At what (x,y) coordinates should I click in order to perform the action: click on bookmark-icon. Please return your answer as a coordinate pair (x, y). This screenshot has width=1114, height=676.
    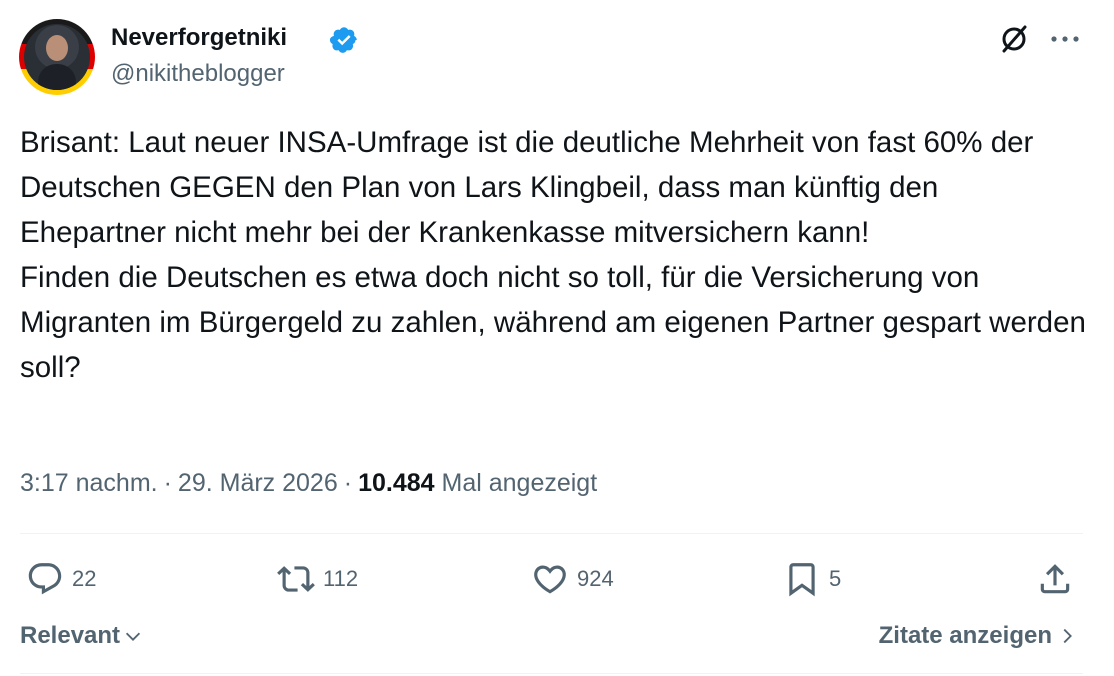
    Looking at the image, I should click on (802, 580).